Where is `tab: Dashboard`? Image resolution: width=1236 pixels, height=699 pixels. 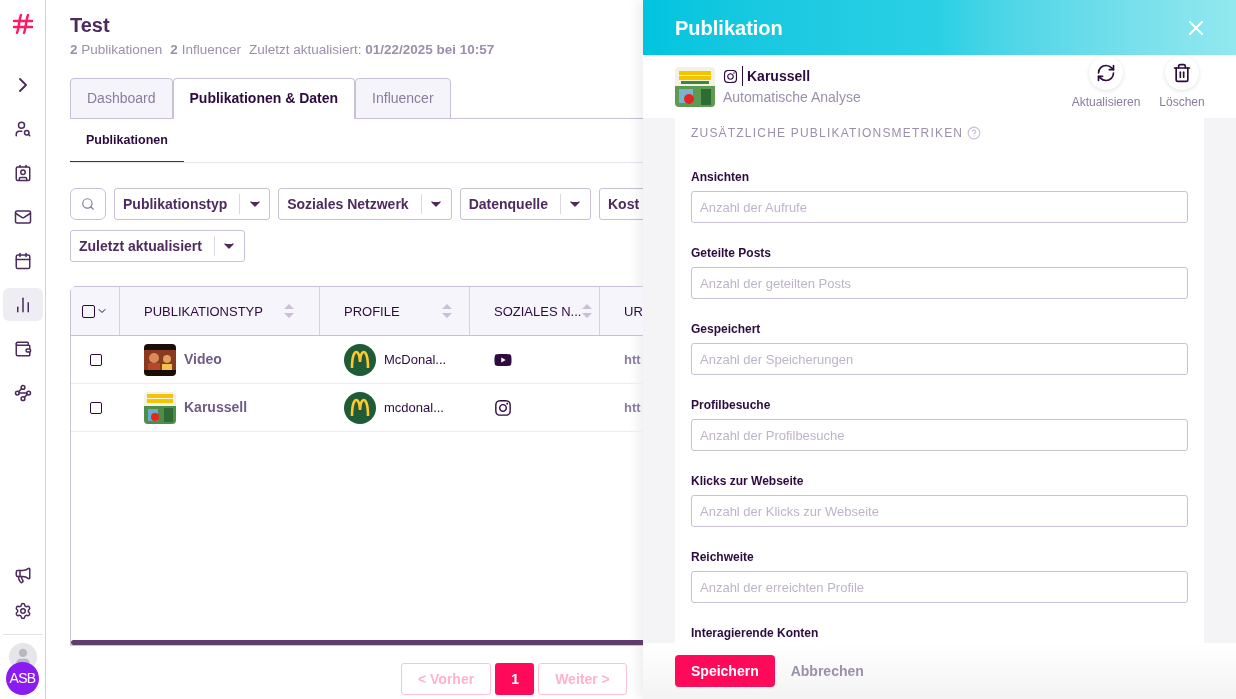
tab: Dashboard is located at coordinates (121, 99).